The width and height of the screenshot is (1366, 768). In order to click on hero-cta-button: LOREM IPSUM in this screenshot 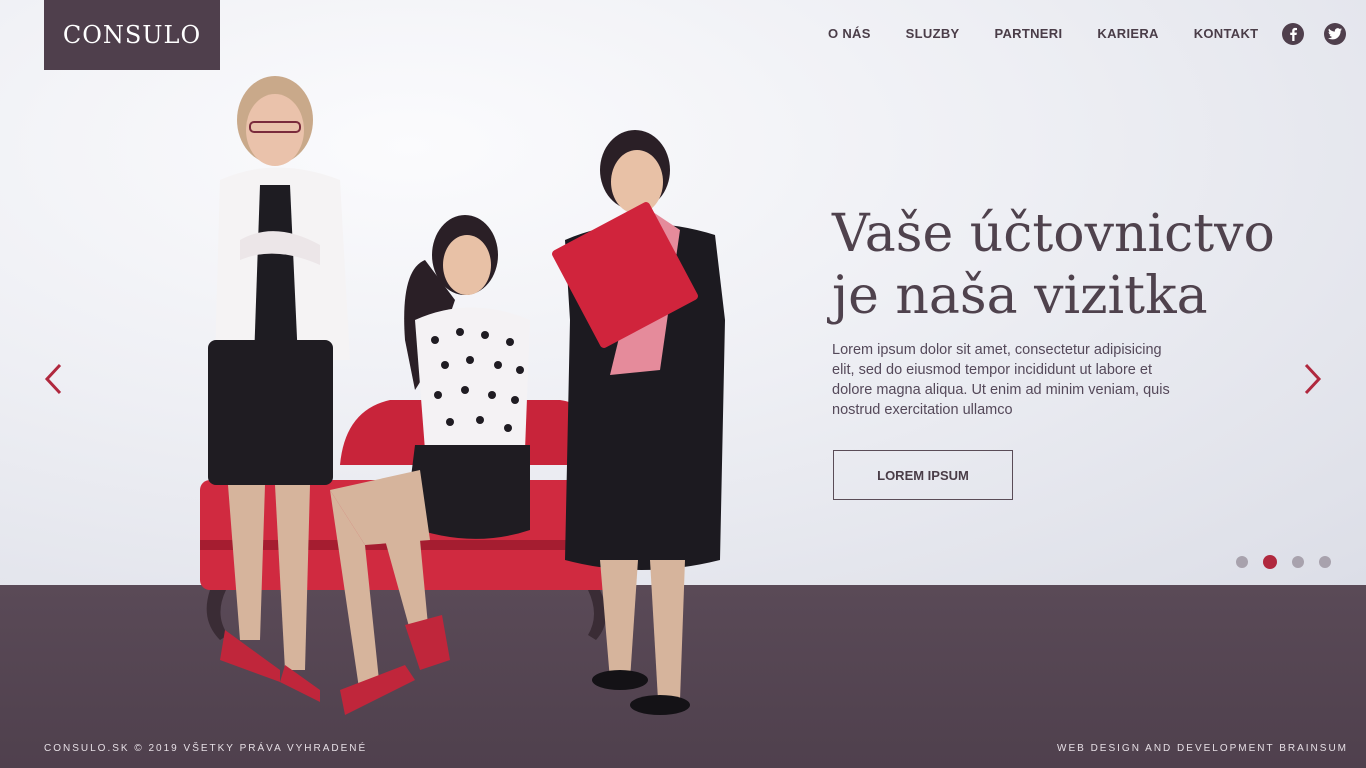, I will do `click(923, 475)`.